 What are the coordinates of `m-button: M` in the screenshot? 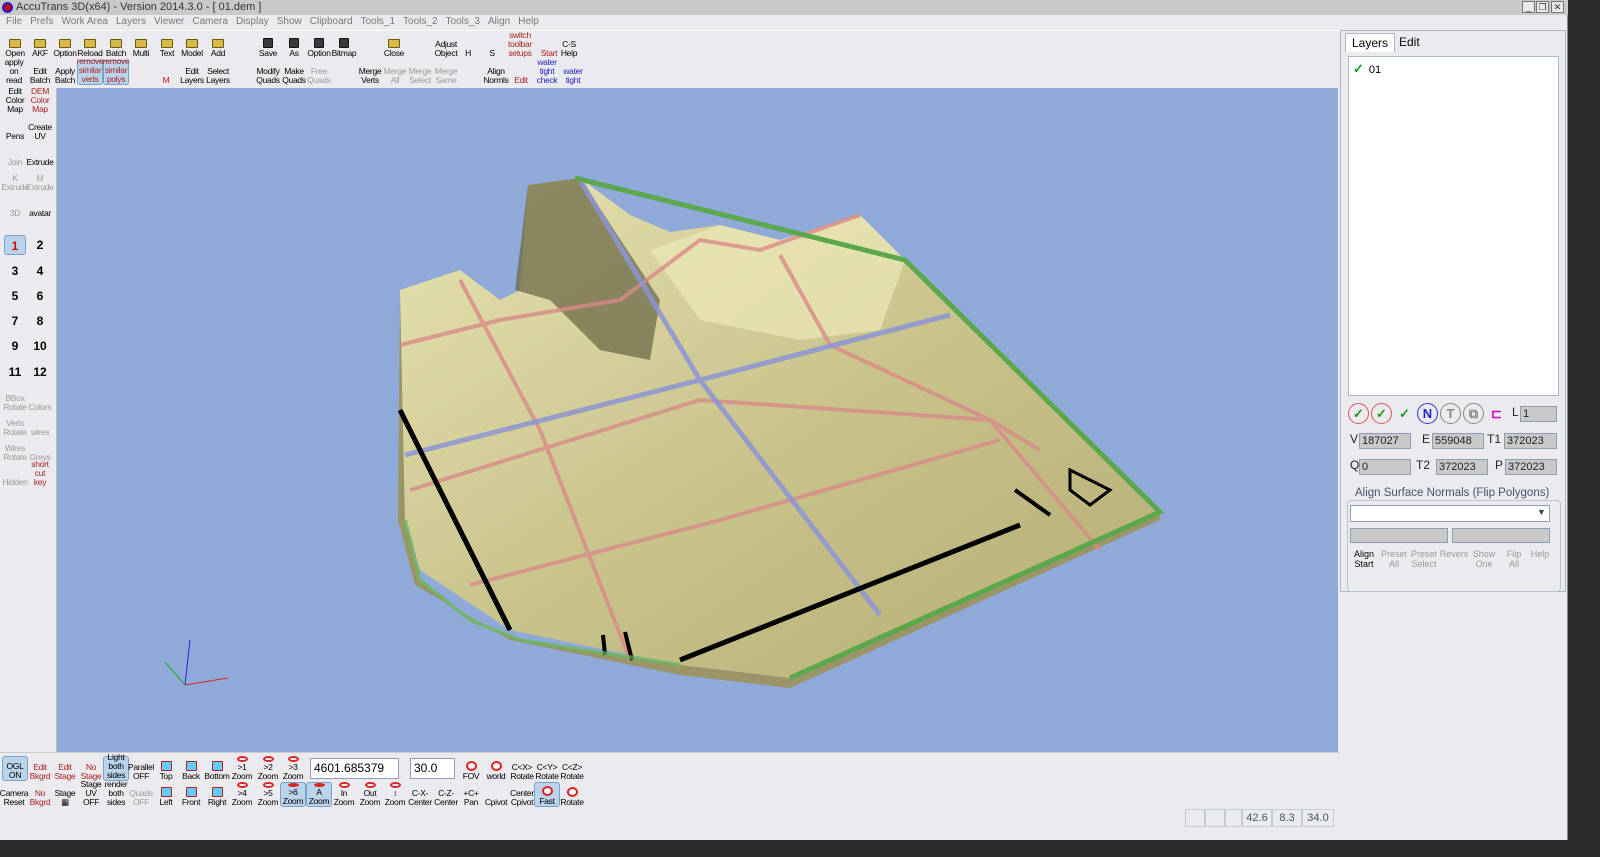 It's located at (166, 72).